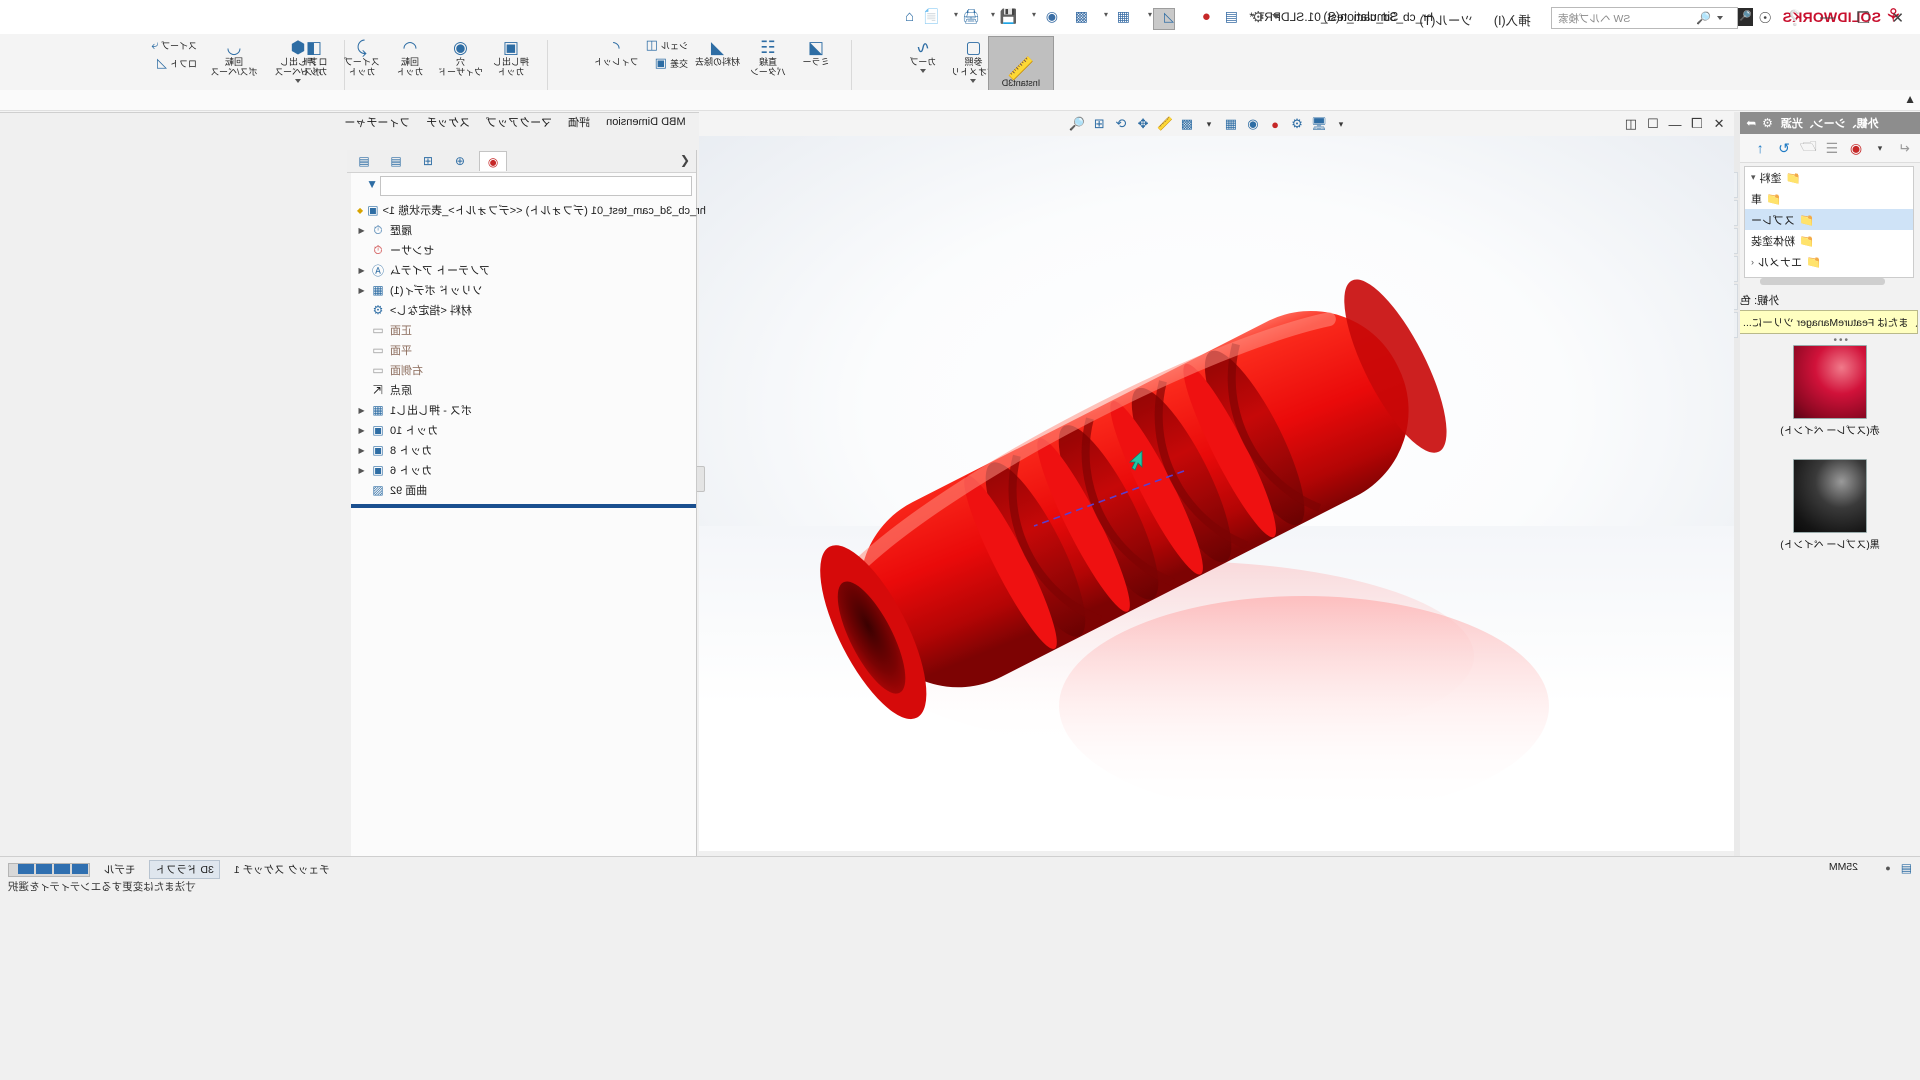 This screenshot has width=1920, height=1080. Describe the element at coordinates (282, 869) in the screenshot. I see `status-sketch-check: チェック スケッチ 1` at that location.